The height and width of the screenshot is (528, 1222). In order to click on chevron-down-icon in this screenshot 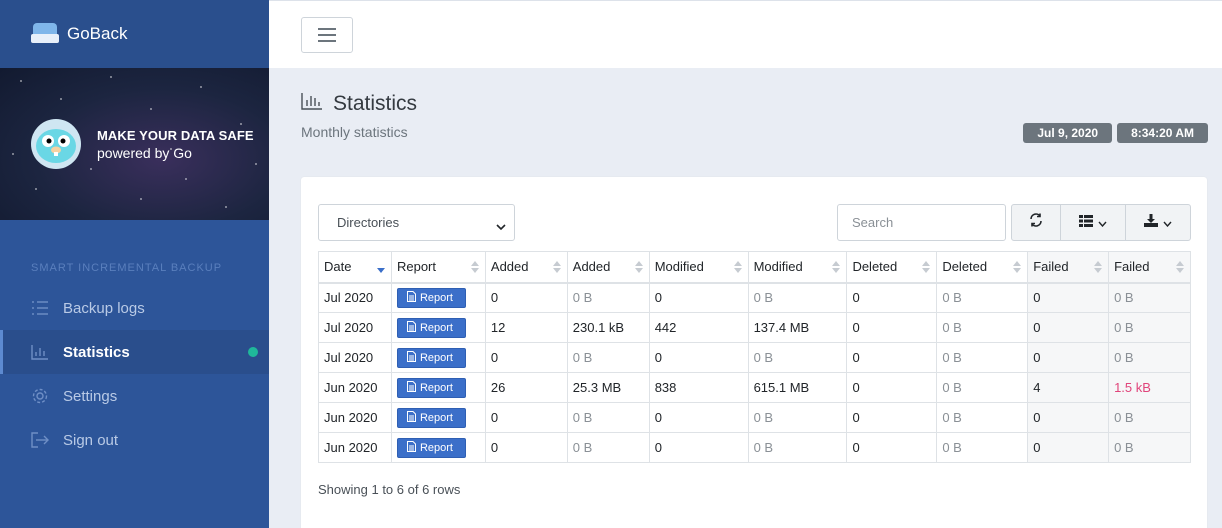, I will do `click(1102, 223)`.